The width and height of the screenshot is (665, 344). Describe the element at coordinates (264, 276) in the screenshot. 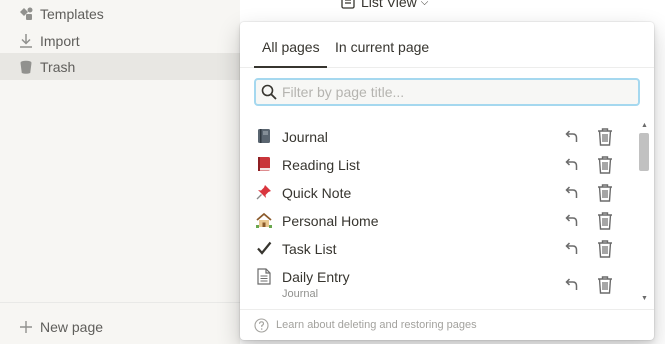

I see `page-icon` at that location.